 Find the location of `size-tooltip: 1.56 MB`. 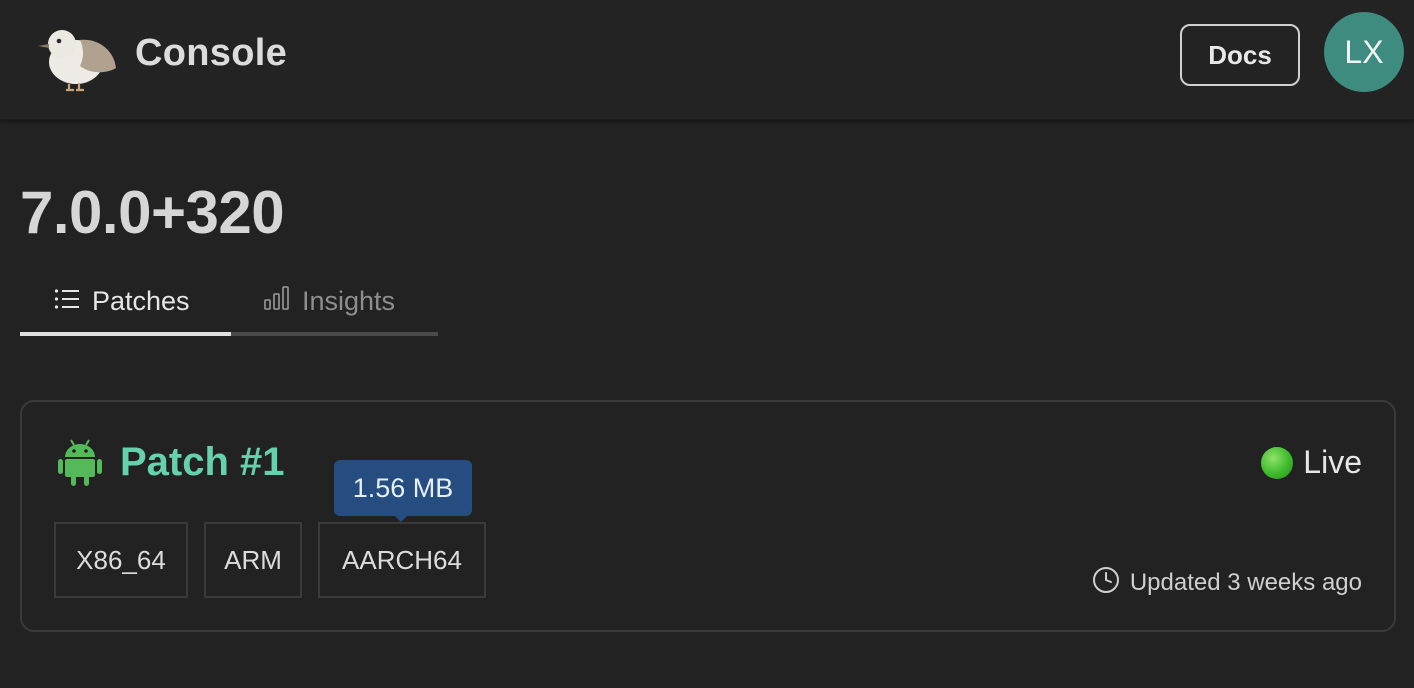

size-tooltip: 1.56 MB is located at coordinates (403, 488).